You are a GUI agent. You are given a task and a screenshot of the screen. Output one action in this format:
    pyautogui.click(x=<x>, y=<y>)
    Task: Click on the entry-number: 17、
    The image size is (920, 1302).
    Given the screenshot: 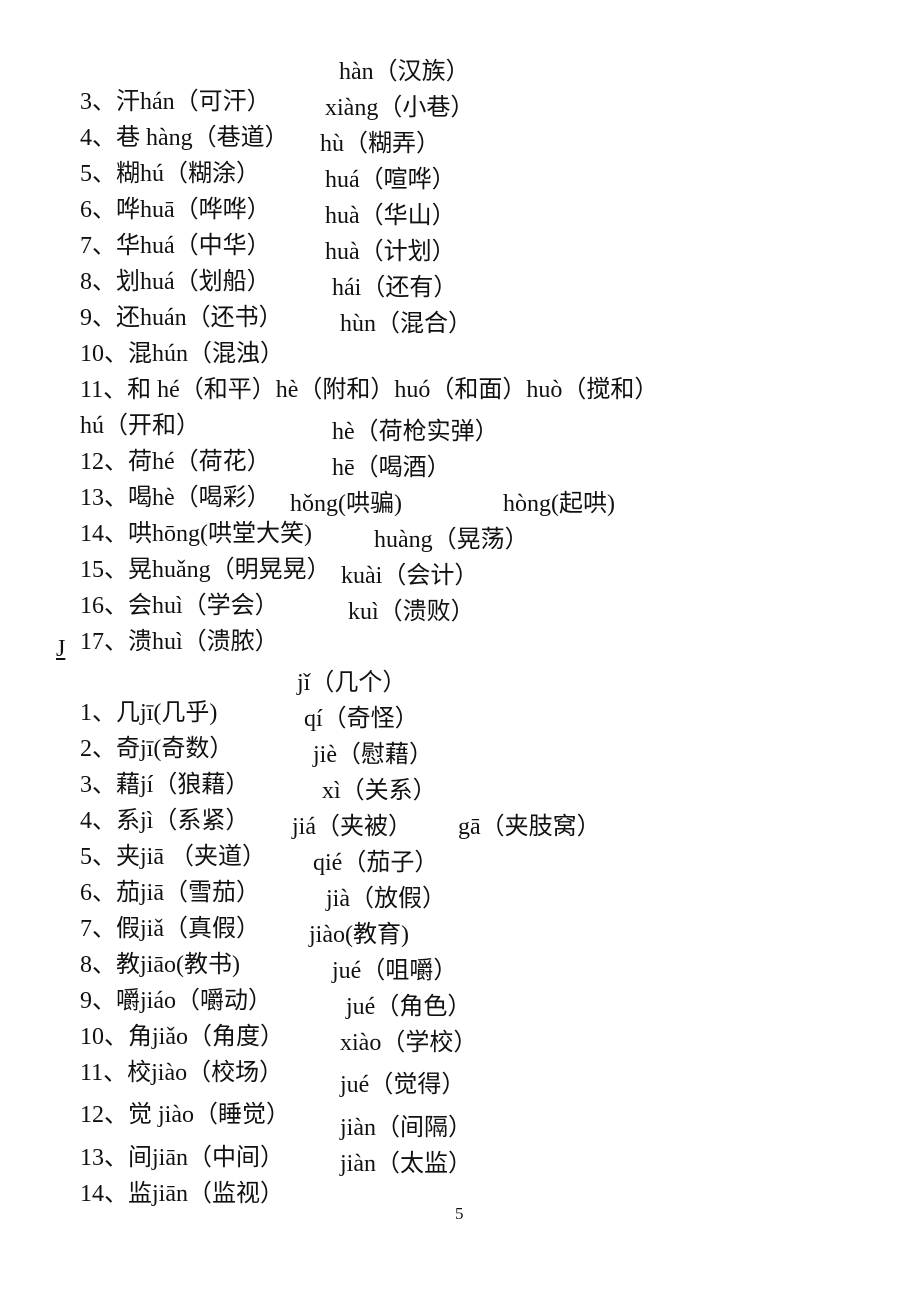 What is the action you would take?
    pyautogui.click(x=104, y=642)
    